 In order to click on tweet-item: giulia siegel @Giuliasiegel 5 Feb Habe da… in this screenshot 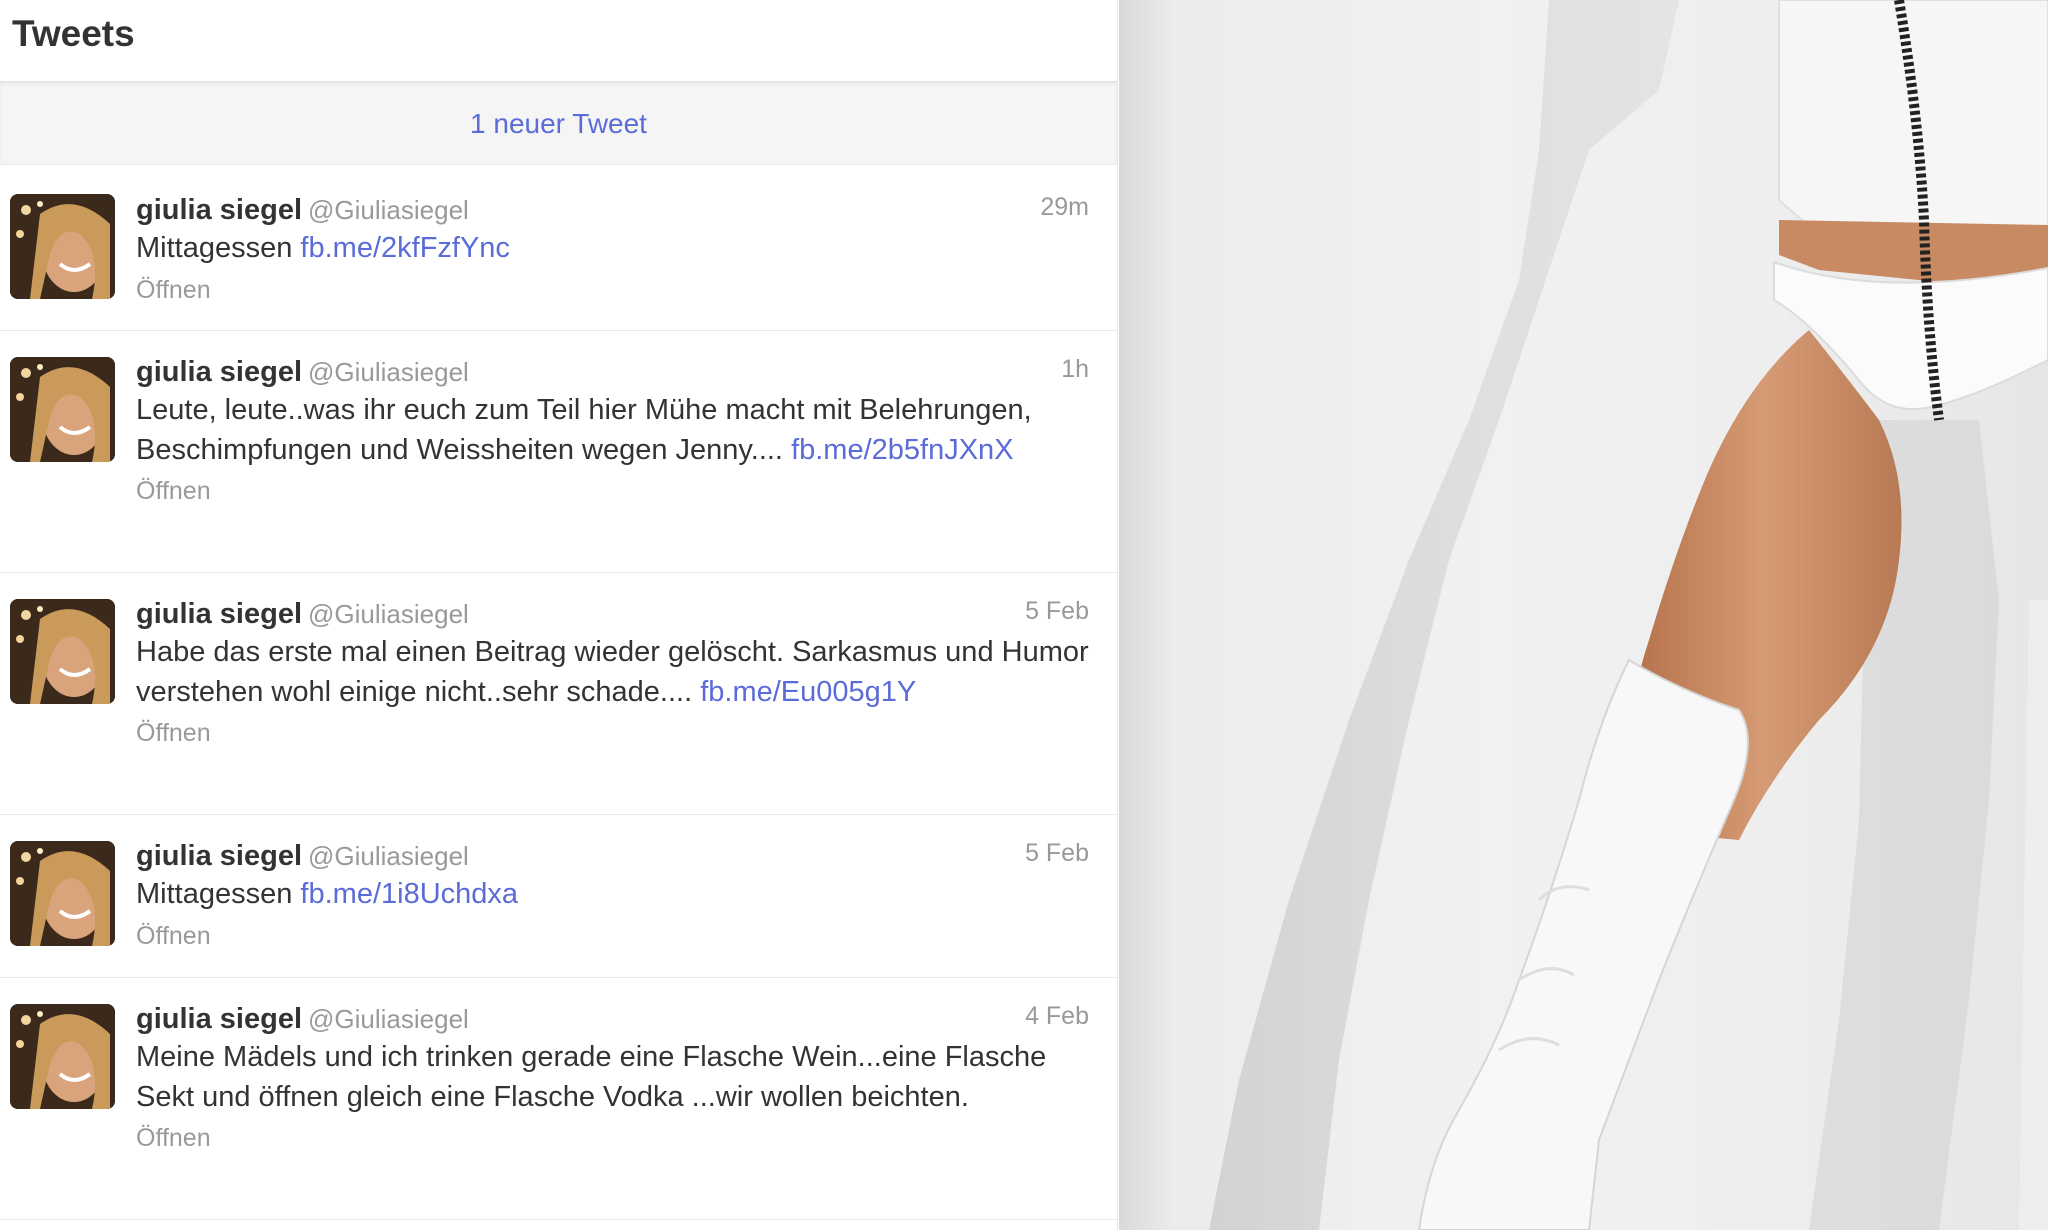, I will do `click(558, 694)`.